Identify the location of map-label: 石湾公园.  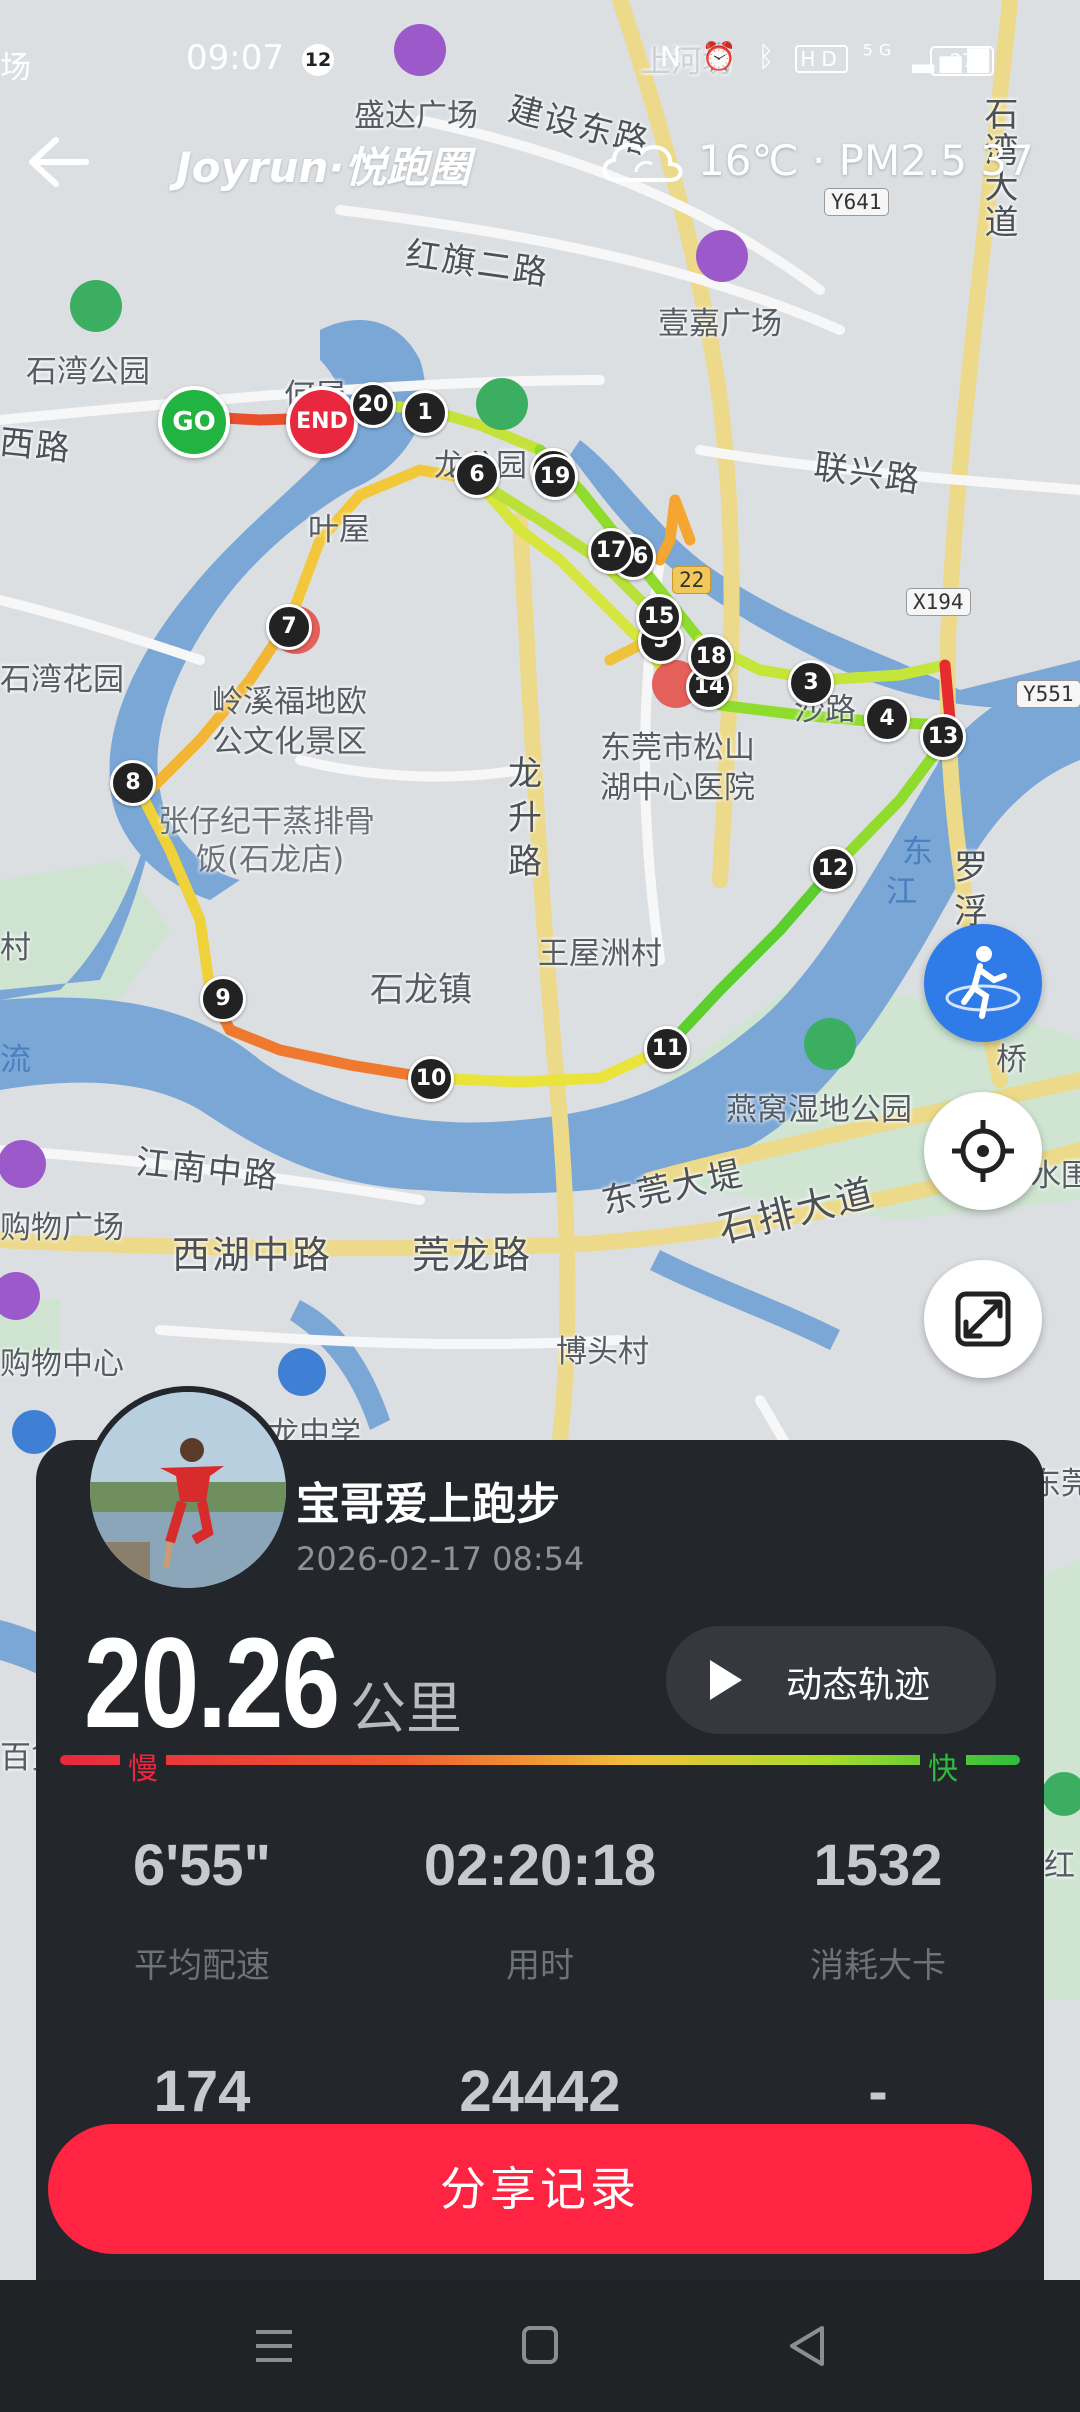
(88, 372).